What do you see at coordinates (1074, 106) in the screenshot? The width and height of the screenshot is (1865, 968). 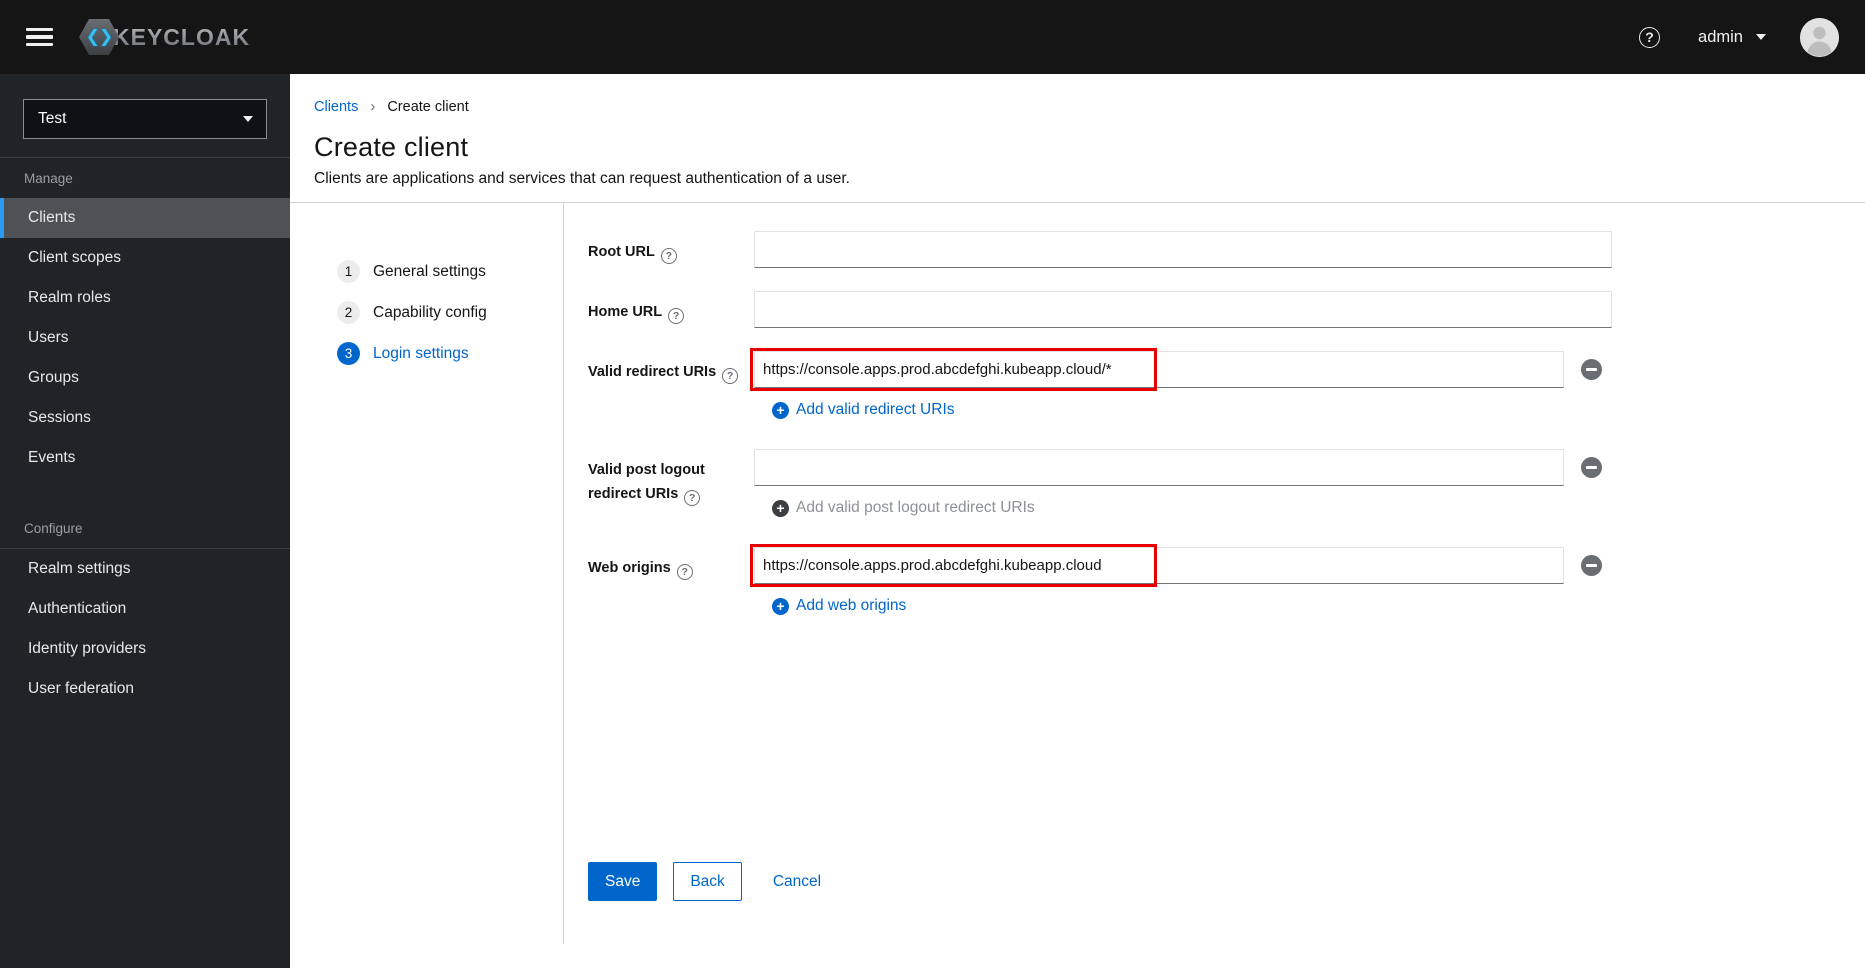 I see `breadcrumb: Clients › Create client` at bounding box center [1074, 106].